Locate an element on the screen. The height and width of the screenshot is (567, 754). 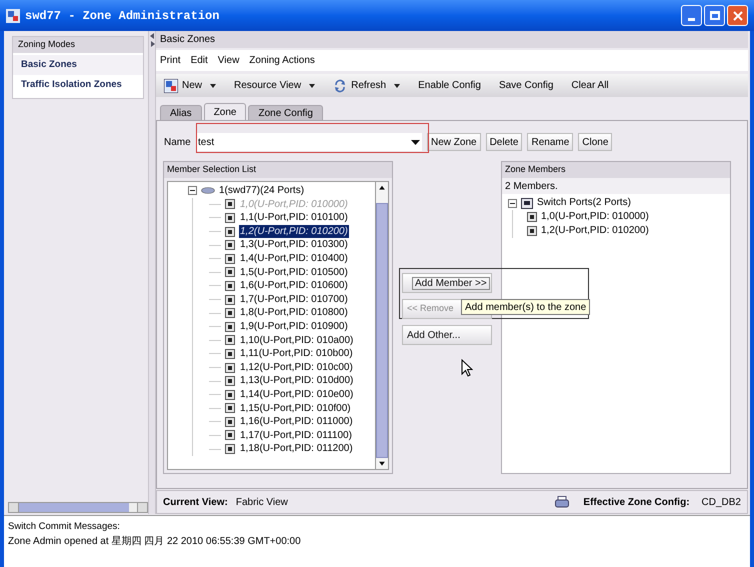
status-value: CD_DB2 is located at coordinates (721, 503).